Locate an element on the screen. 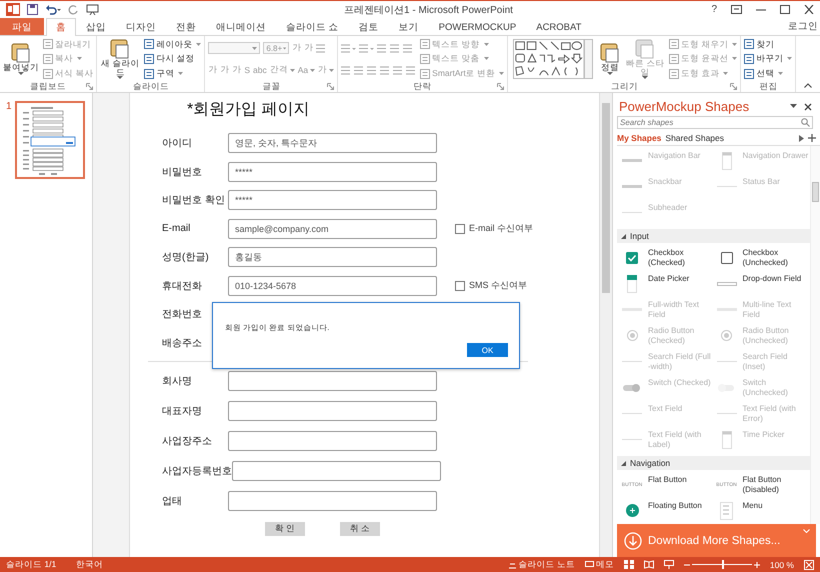 The height and width of the screenshot is (572, 820). file-tab: 파일 is located at coordinates (22, 26).